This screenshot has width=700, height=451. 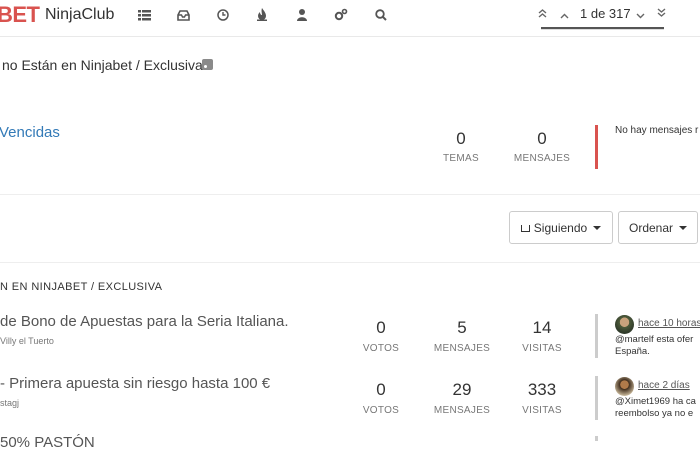 What do you see at coordinates (564, 17) in the screenshot?
I see `pager-prev-icon` at bounding box center [564, 17].